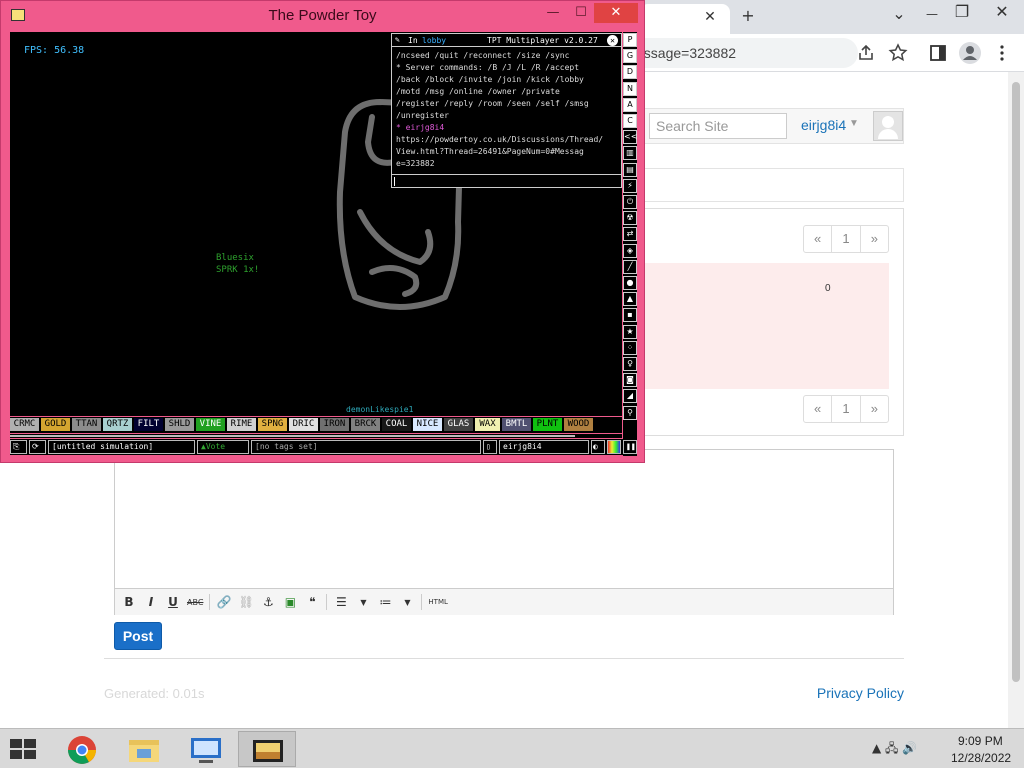  I want to click on privacy-policy-link: Privacy Policy, so click(860, 693).